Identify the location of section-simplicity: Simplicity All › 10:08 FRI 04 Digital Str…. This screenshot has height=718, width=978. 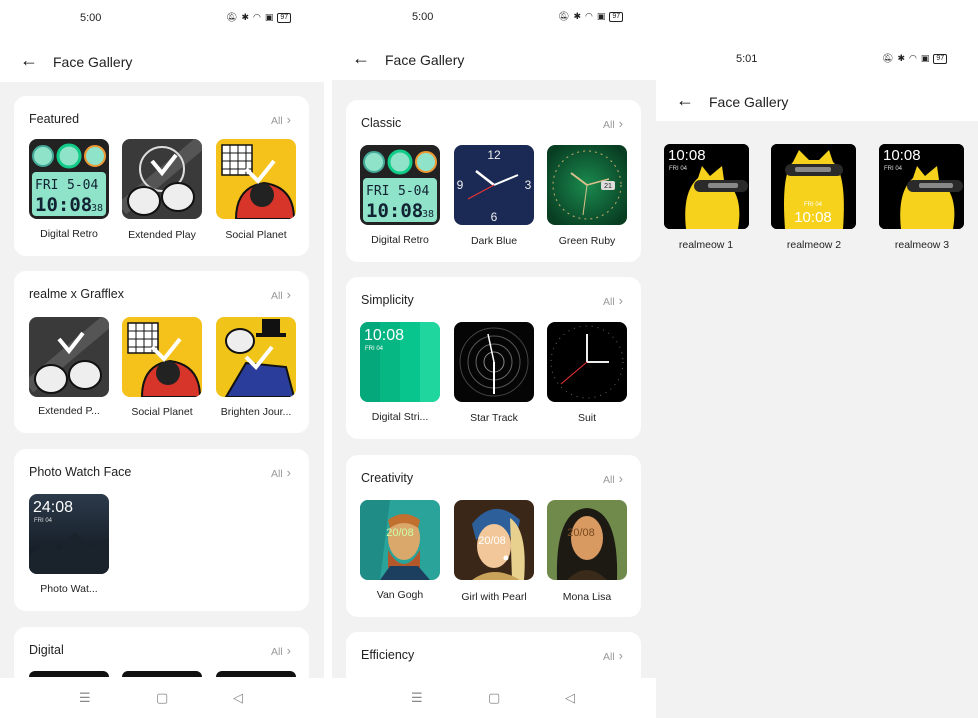
(493, 358).